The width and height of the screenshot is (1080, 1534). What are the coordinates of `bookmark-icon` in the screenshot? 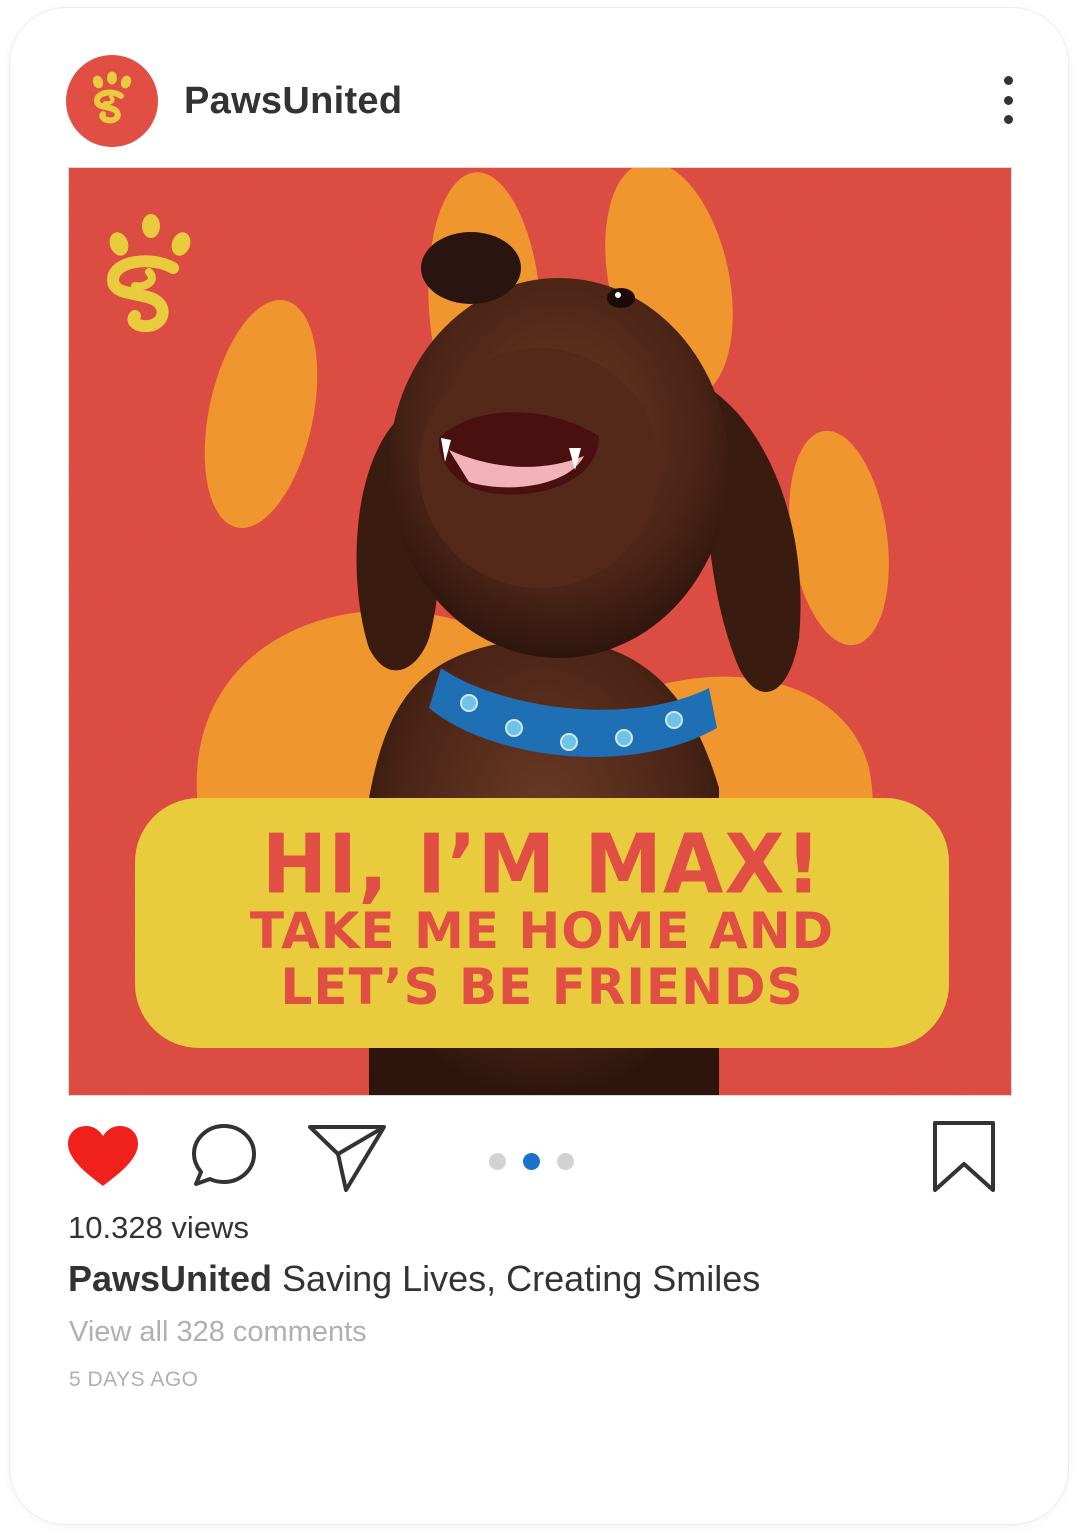 It's located at (964, 1156).